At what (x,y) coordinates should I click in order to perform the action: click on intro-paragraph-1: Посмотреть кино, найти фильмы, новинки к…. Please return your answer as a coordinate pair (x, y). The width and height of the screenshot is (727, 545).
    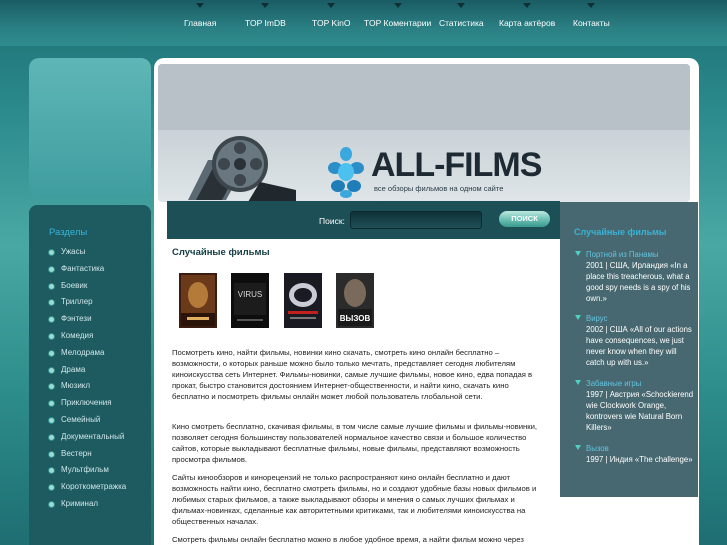
    Looking at the image, I should click on (352, 374).